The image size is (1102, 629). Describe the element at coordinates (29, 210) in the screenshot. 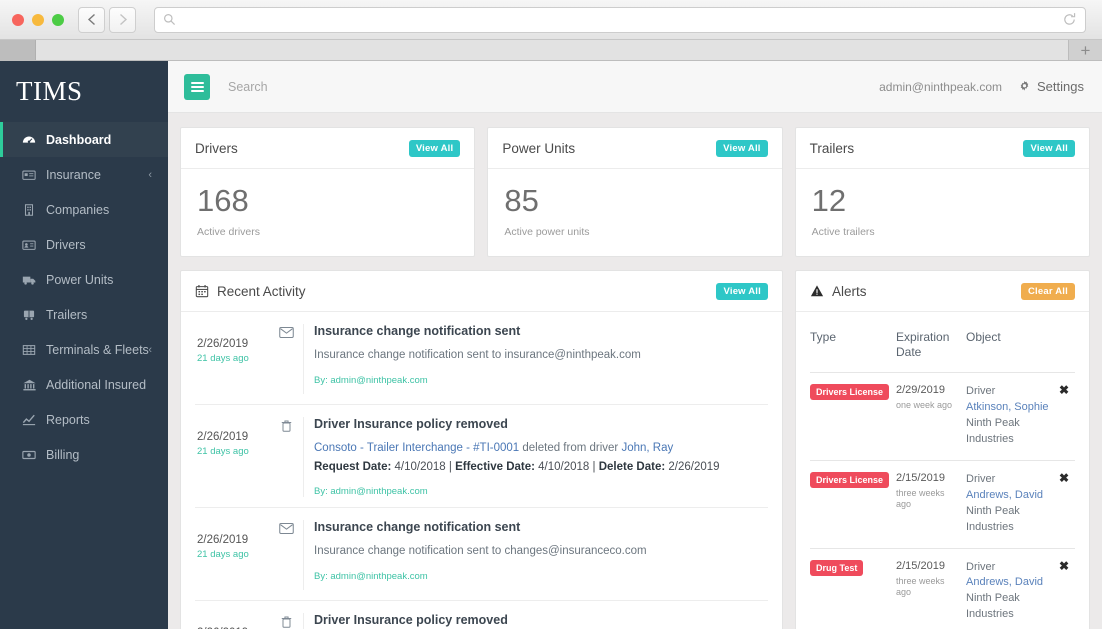

I see `building-icon` at that location.